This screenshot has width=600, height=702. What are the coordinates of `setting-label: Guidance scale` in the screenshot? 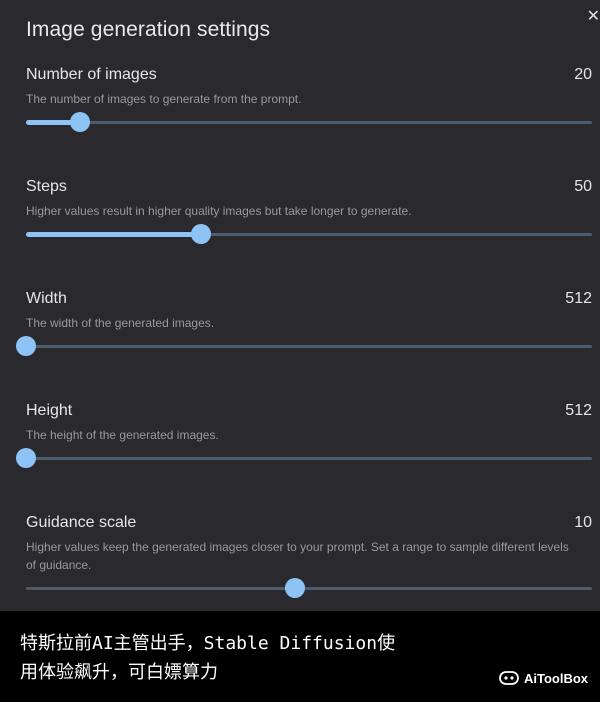 It's located at (81, 522).